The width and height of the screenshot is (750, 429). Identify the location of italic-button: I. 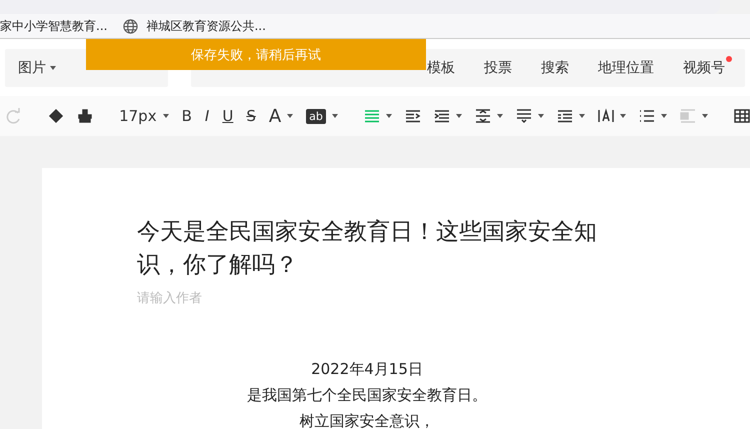
(207, 116).